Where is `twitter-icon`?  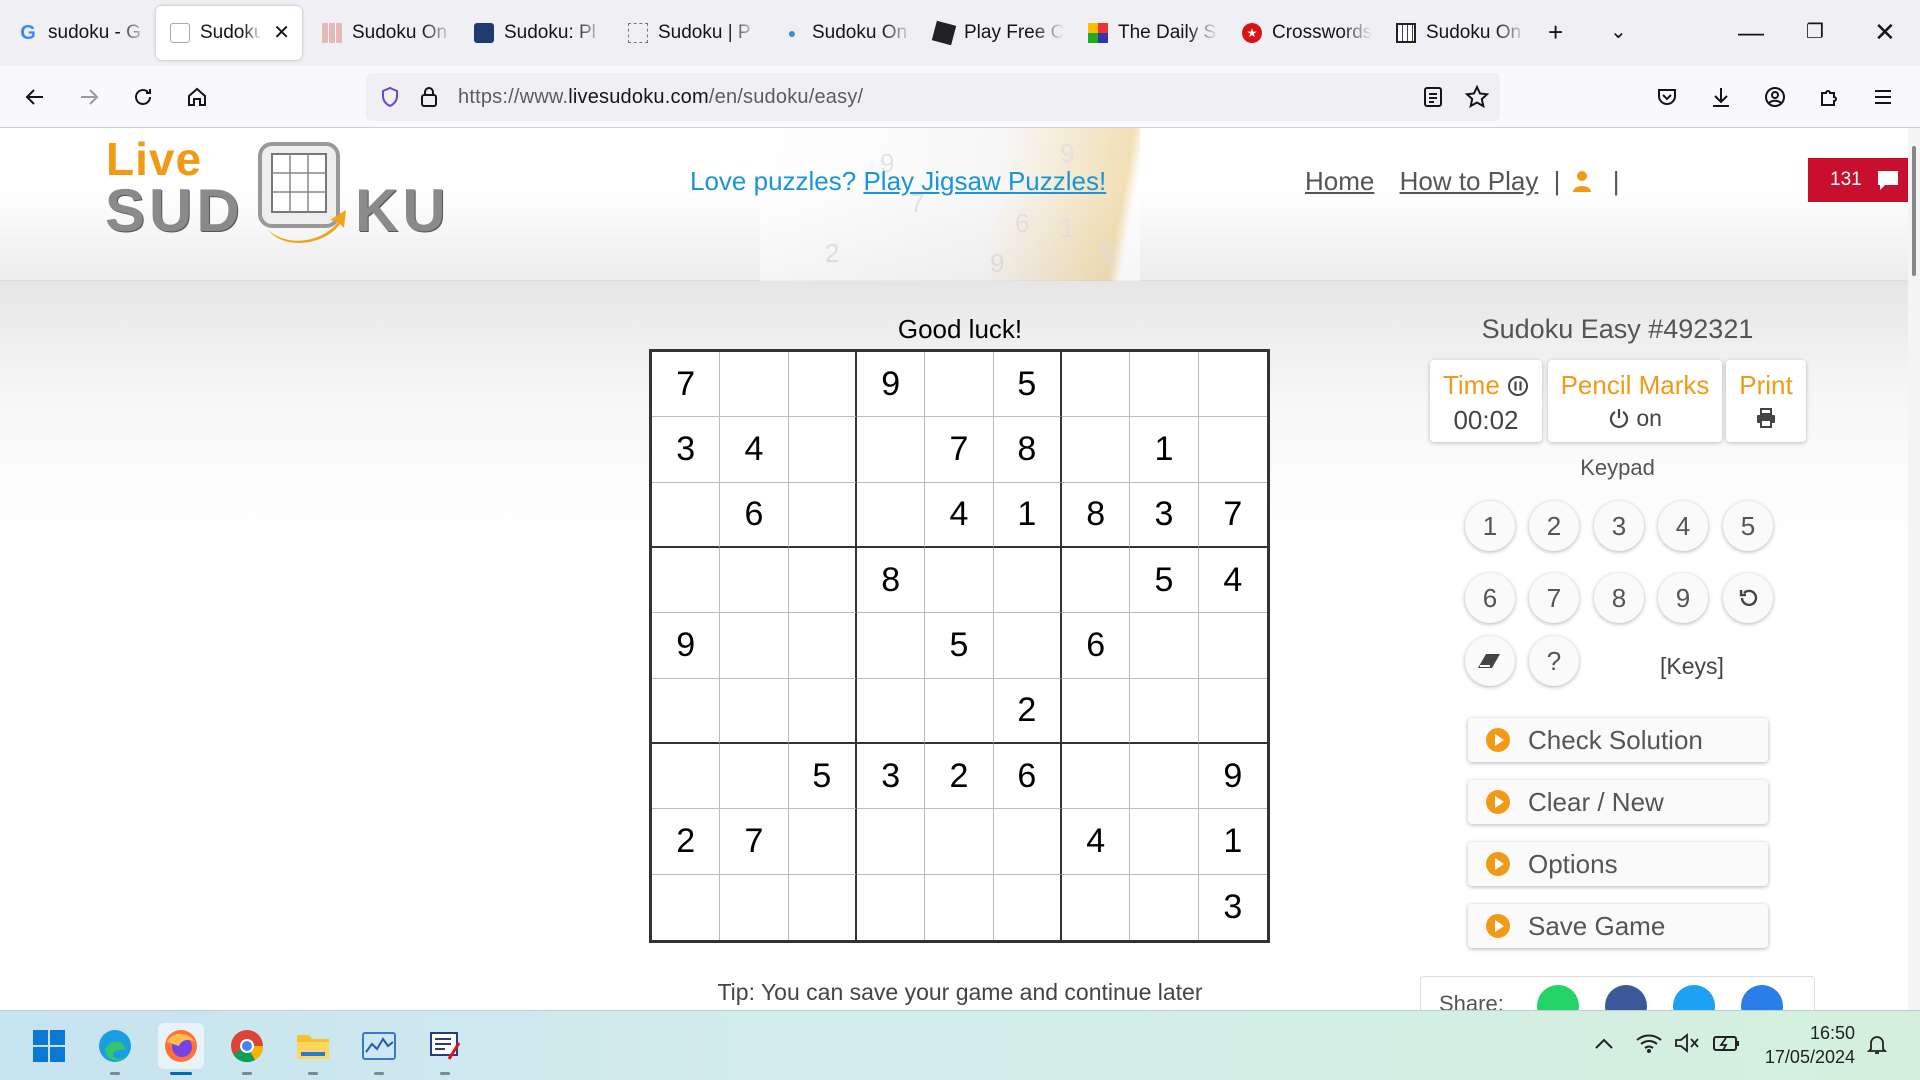 twitter-icon is located at coordinates (1694, 997).